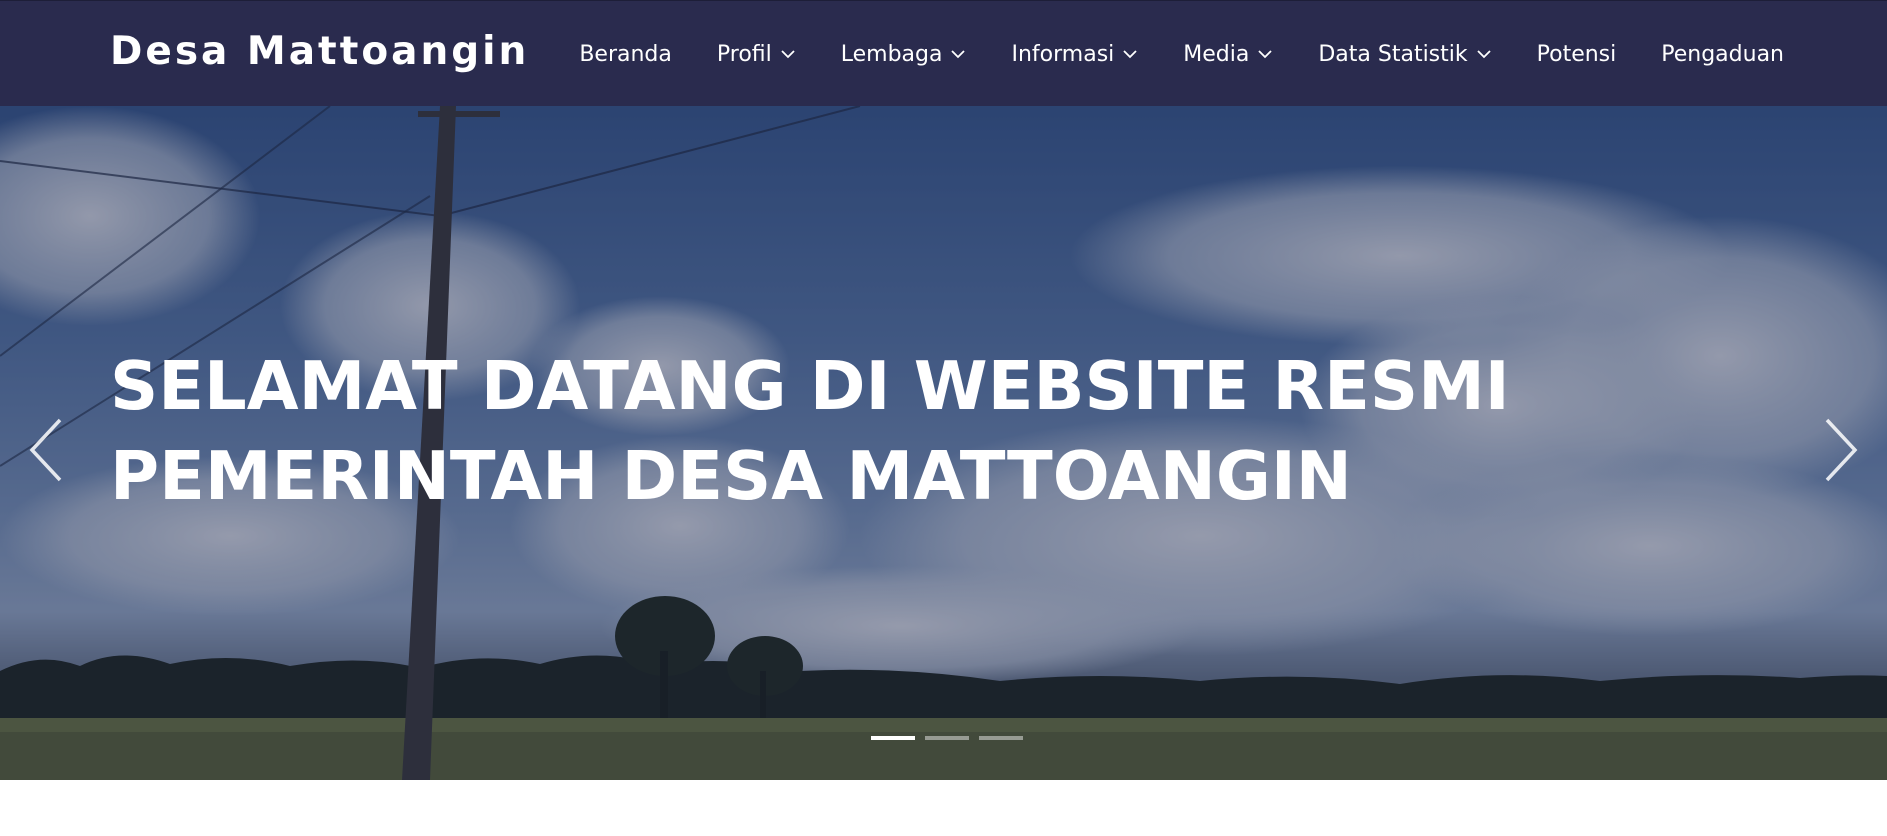 This screenshot has height=836, width=1887. I want to click on chevron-left-icon, so click(47, 456).